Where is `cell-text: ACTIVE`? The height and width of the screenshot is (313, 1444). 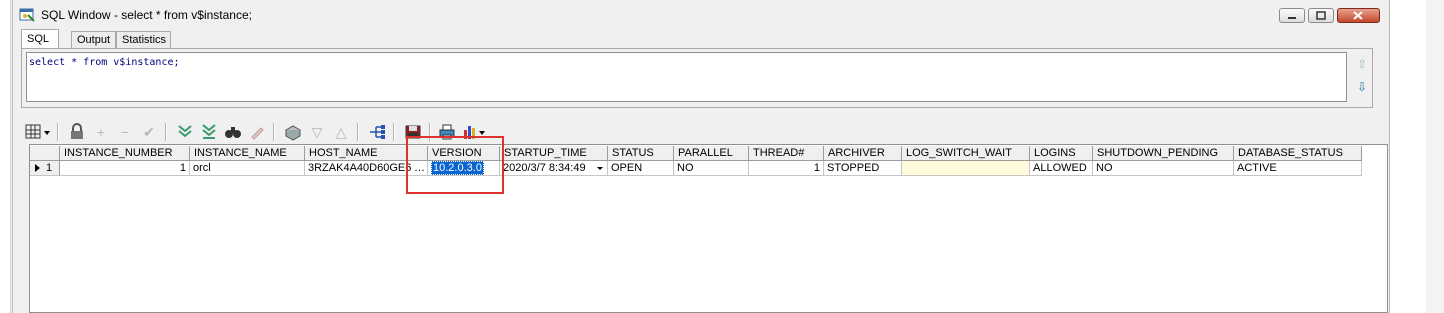 cell-text: ACTIVE is located at coordinates (1257, 168).